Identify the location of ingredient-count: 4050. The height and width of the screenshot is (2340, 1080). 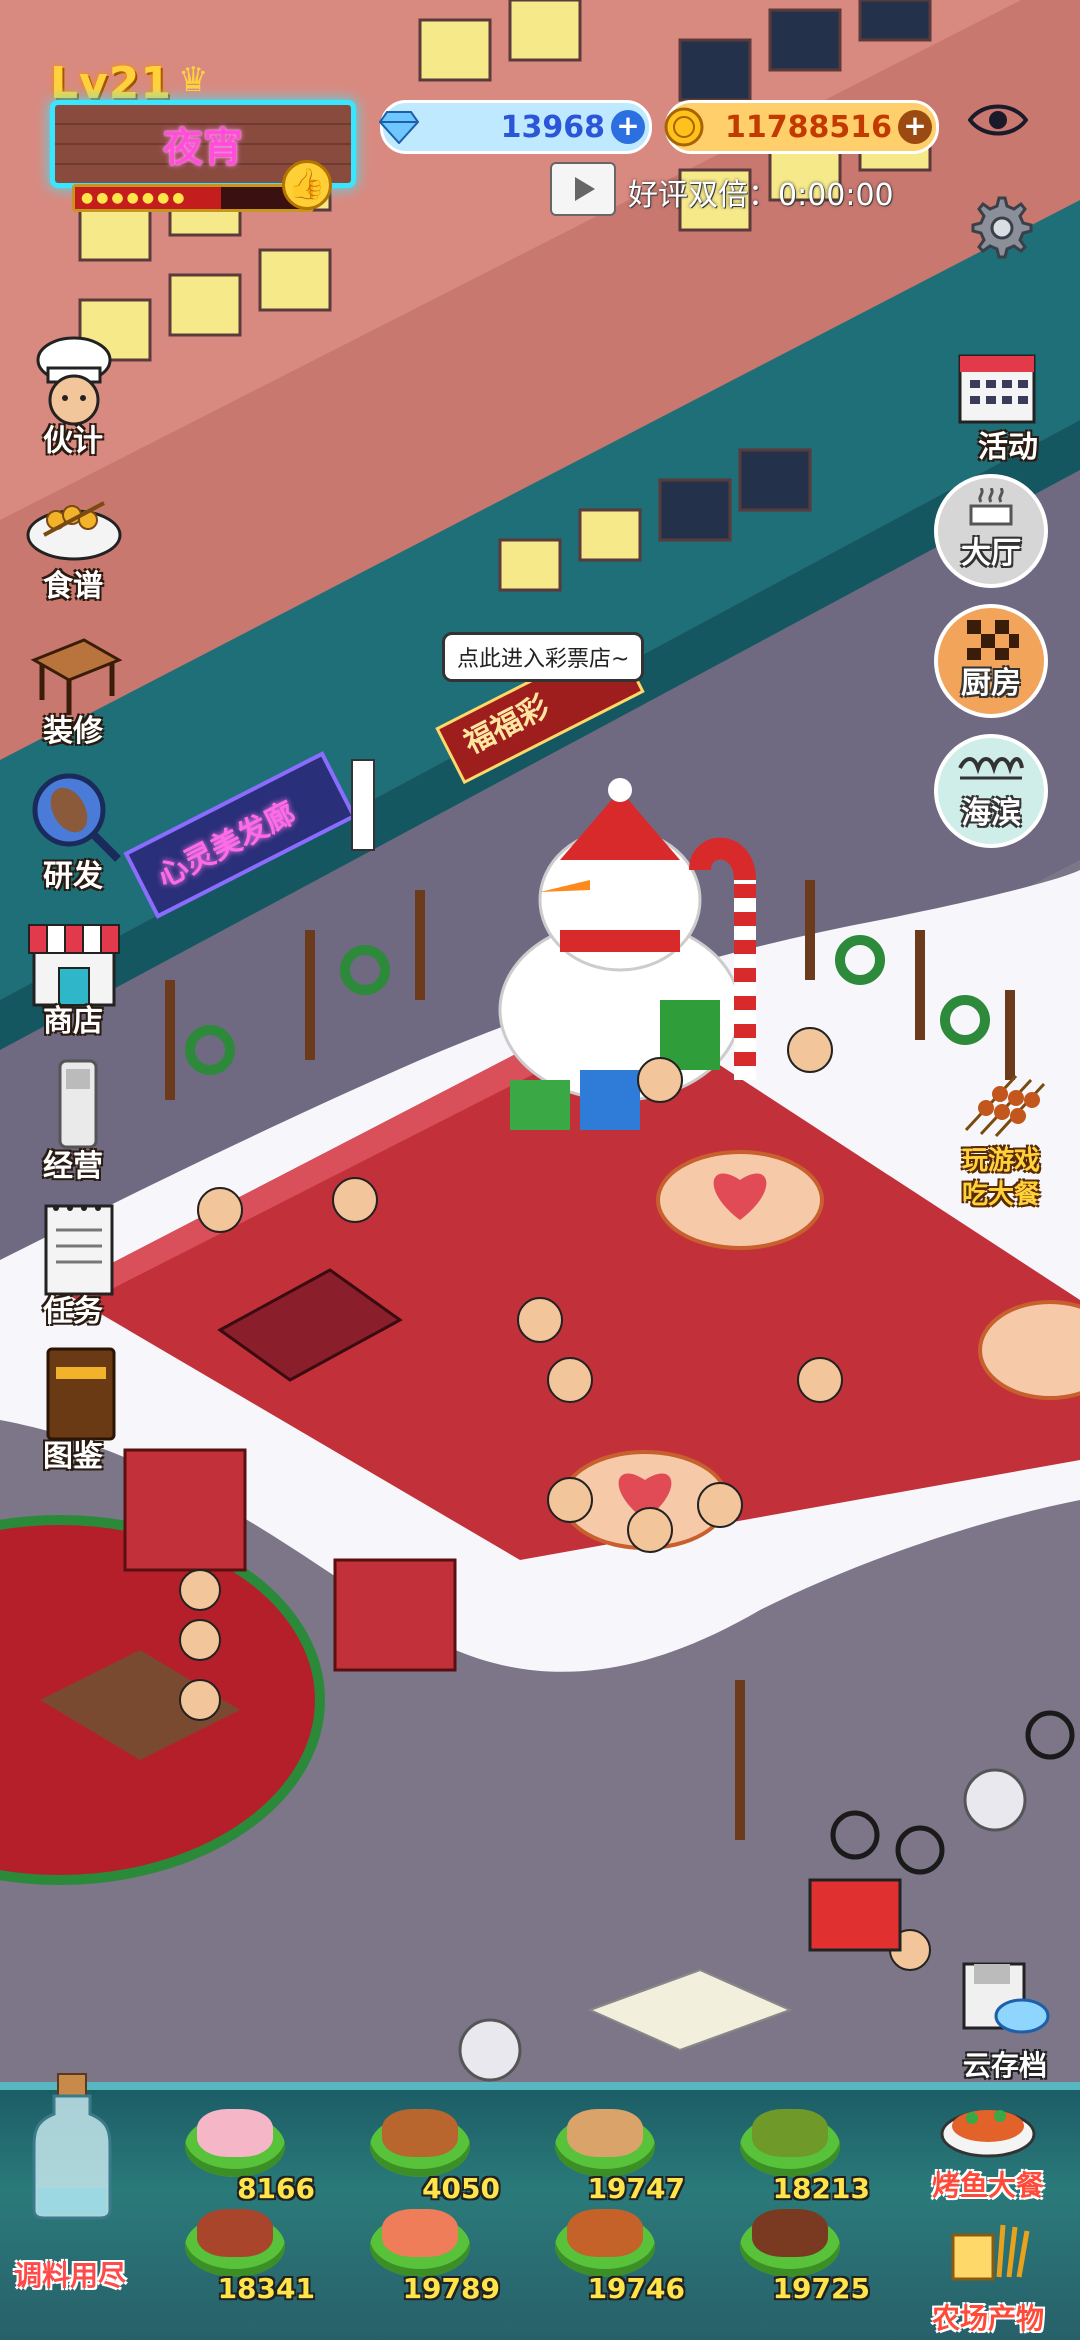
(461, 2188).